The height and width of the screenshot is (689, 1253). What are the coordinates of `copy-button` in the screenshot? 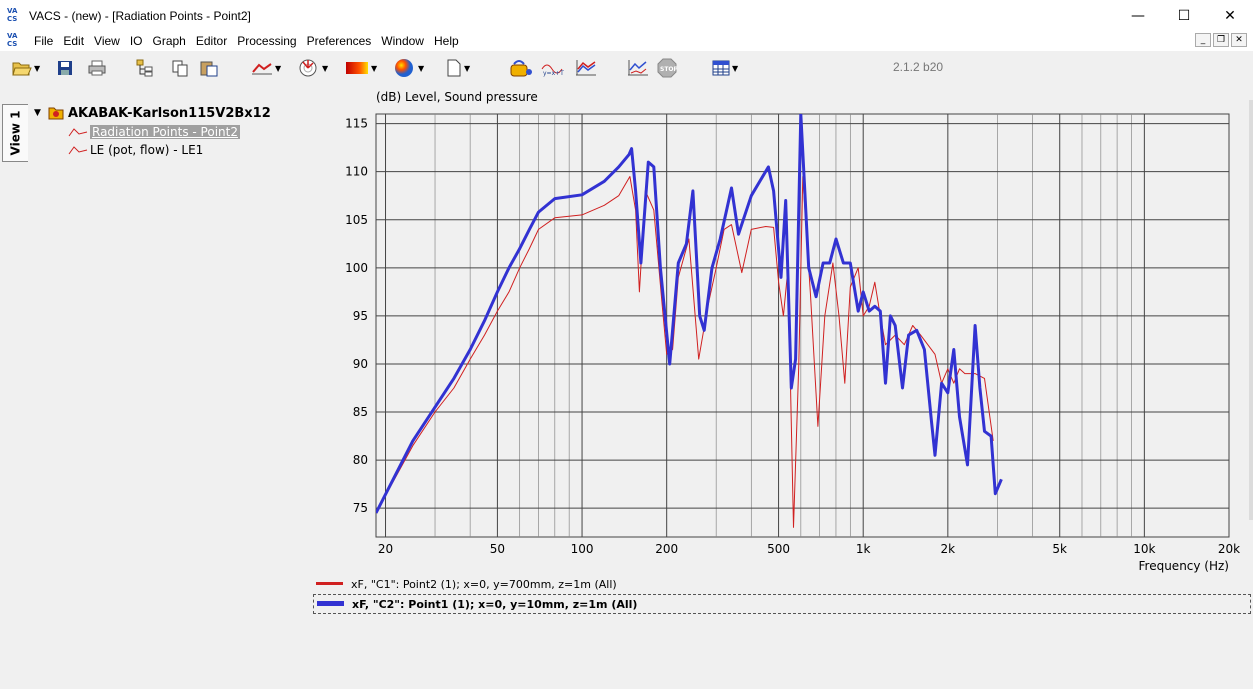 It's located at (180, 68).